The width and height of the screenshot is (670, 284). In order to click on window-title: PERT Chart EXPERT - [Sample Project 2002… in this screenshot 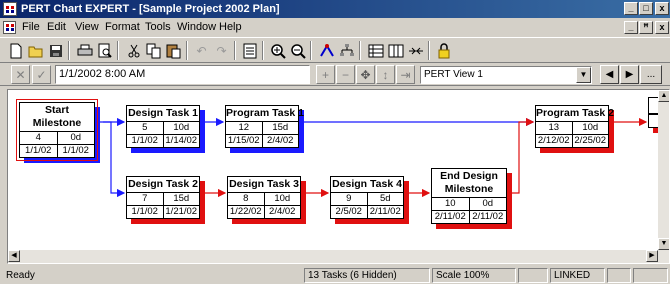, I will do `click(150, 9)`.